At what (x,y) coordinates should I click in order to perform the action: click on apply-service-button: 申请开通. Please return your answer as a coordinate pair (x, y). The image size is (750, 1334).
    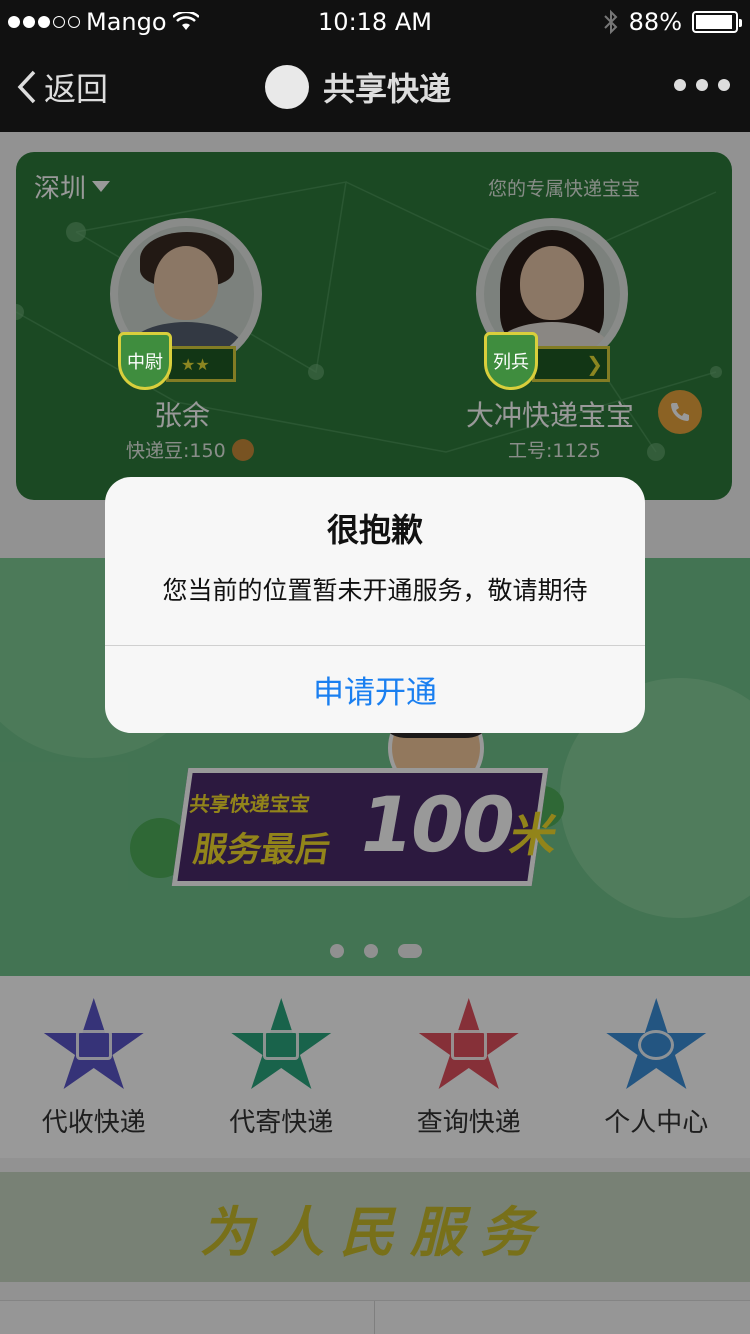
    Looking at the image, I should click on (375, 689).